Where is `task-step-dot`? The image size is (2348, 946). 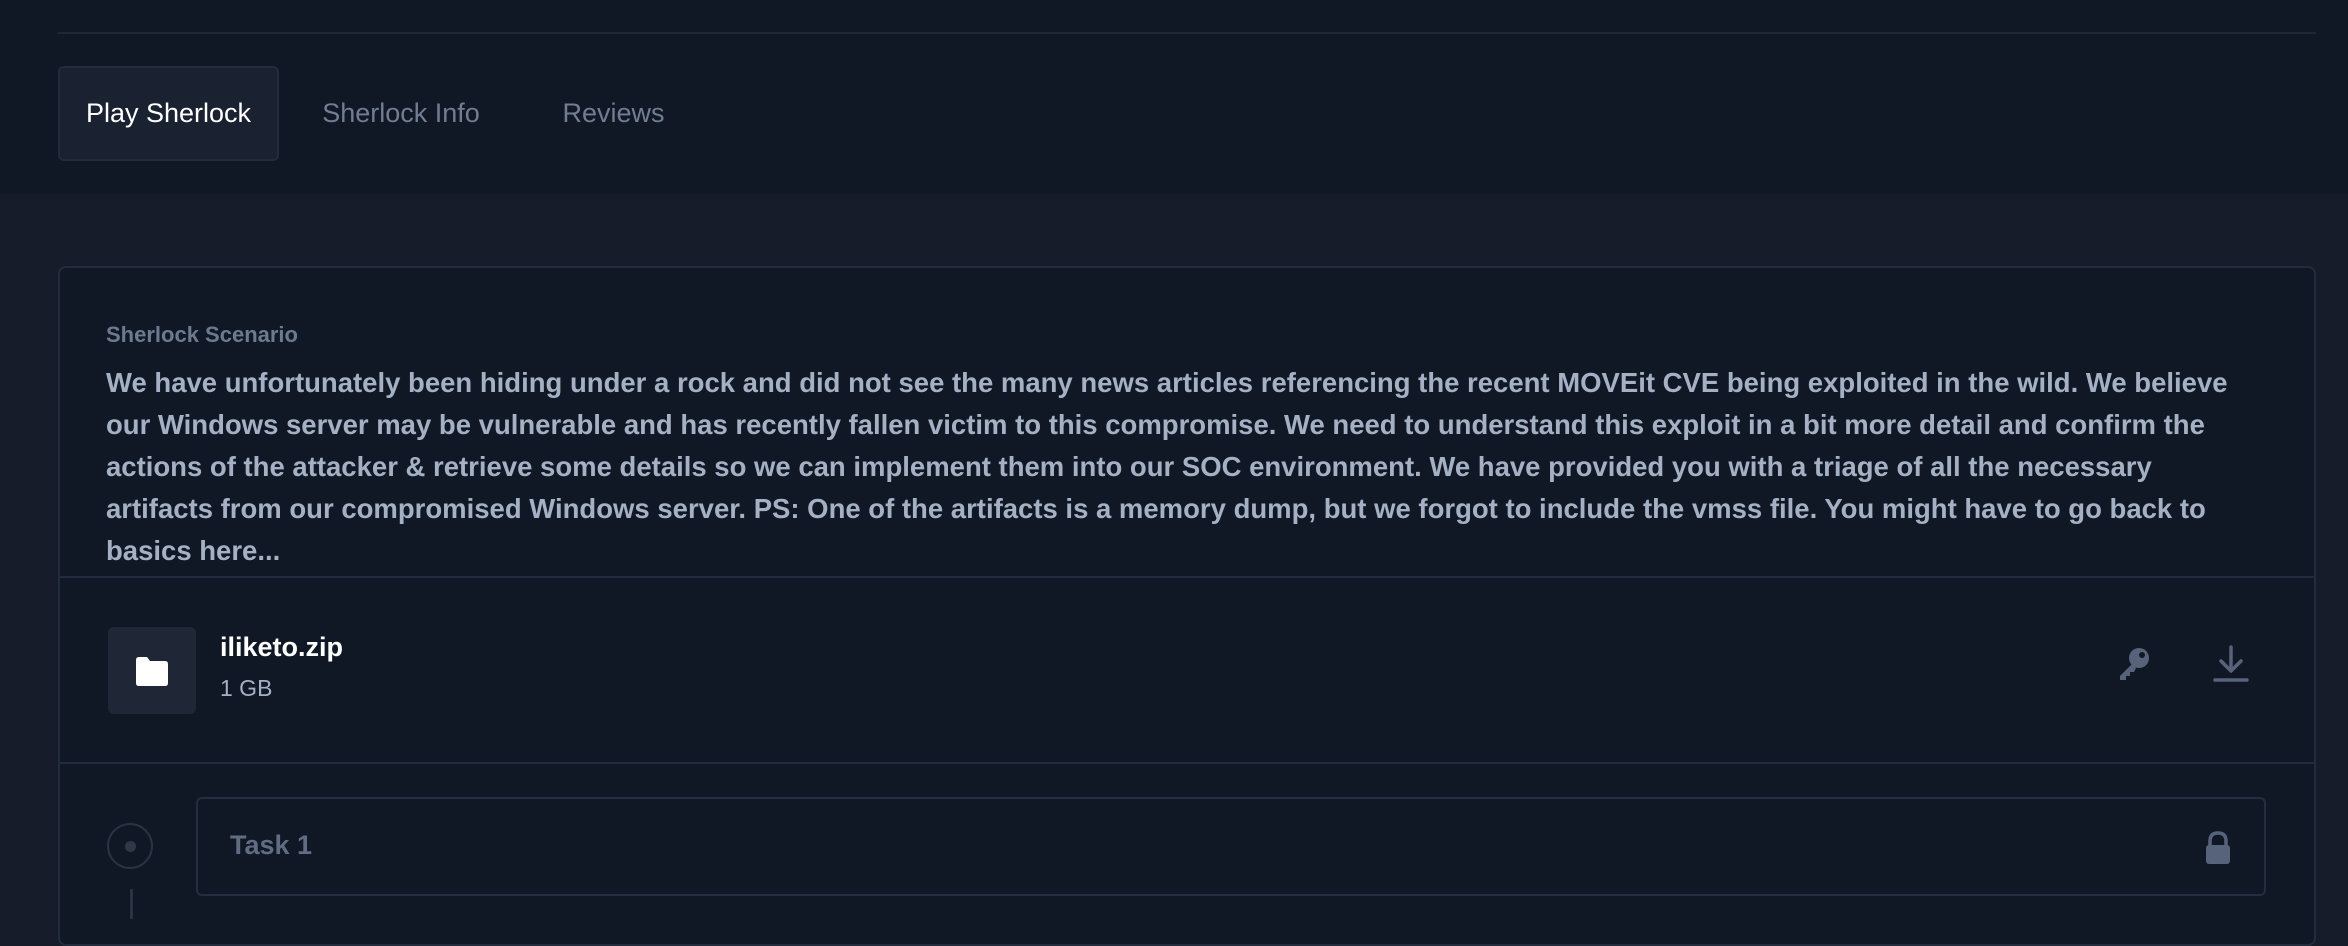 task-step-dot is located at coordinates (130, 846).